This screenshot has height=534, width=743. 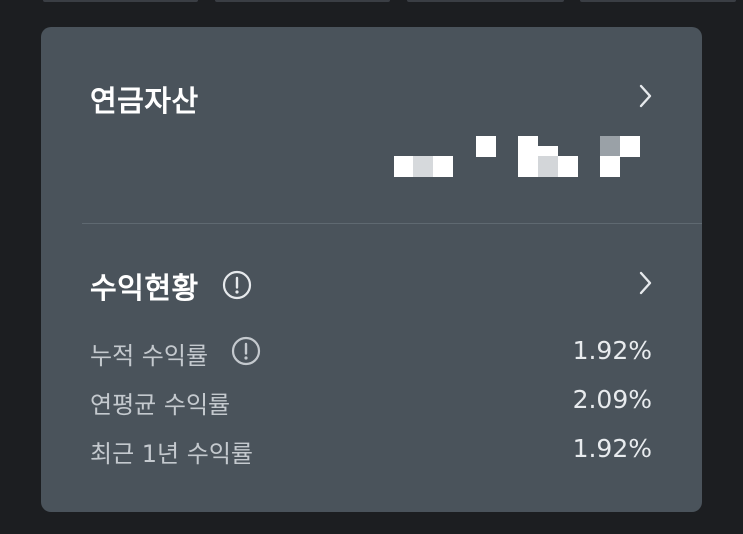 I want to click on section-divider, so click(x=392, y=223).